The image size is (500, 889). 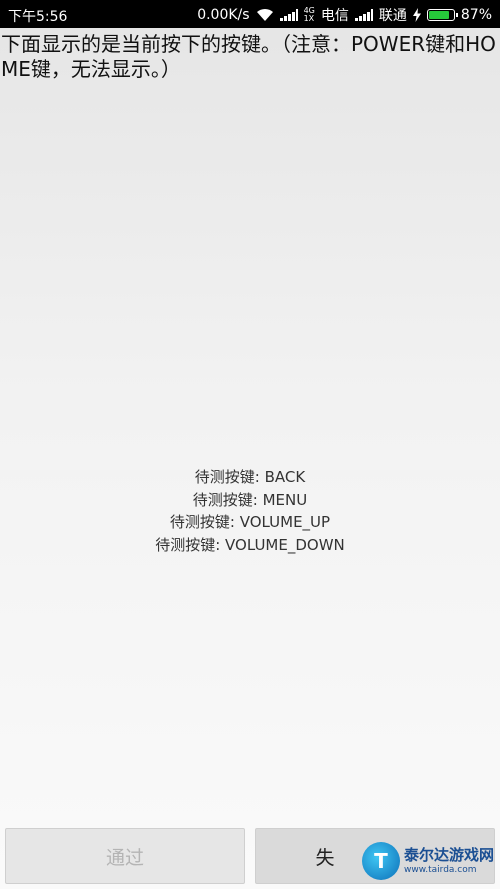 What do you see at coordinates (250, 499) in the screenshot?
I see `pending-key-item: 待测按键: MENU` at bounding box center [250, 499].